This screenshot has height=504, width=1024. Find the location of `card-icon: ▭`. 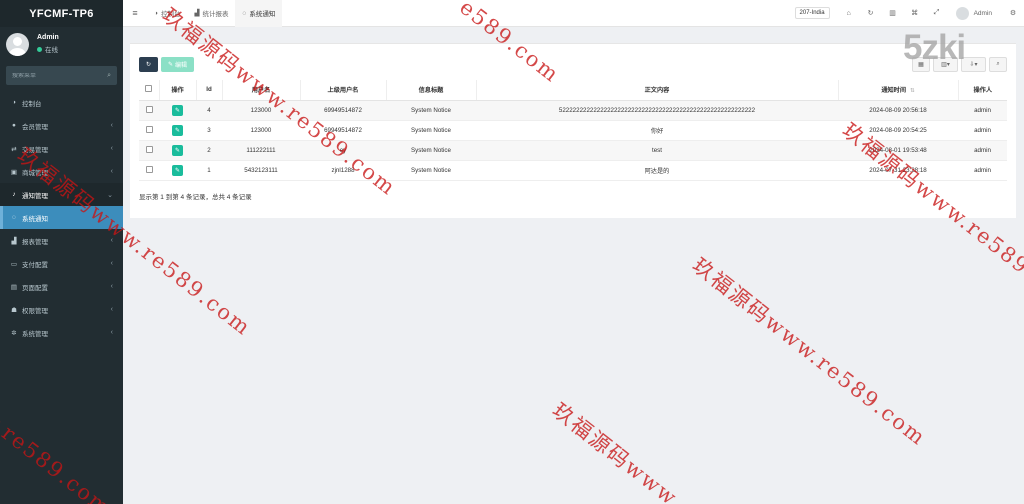

card-icon: ▭ is located at coordinates (14, 264).